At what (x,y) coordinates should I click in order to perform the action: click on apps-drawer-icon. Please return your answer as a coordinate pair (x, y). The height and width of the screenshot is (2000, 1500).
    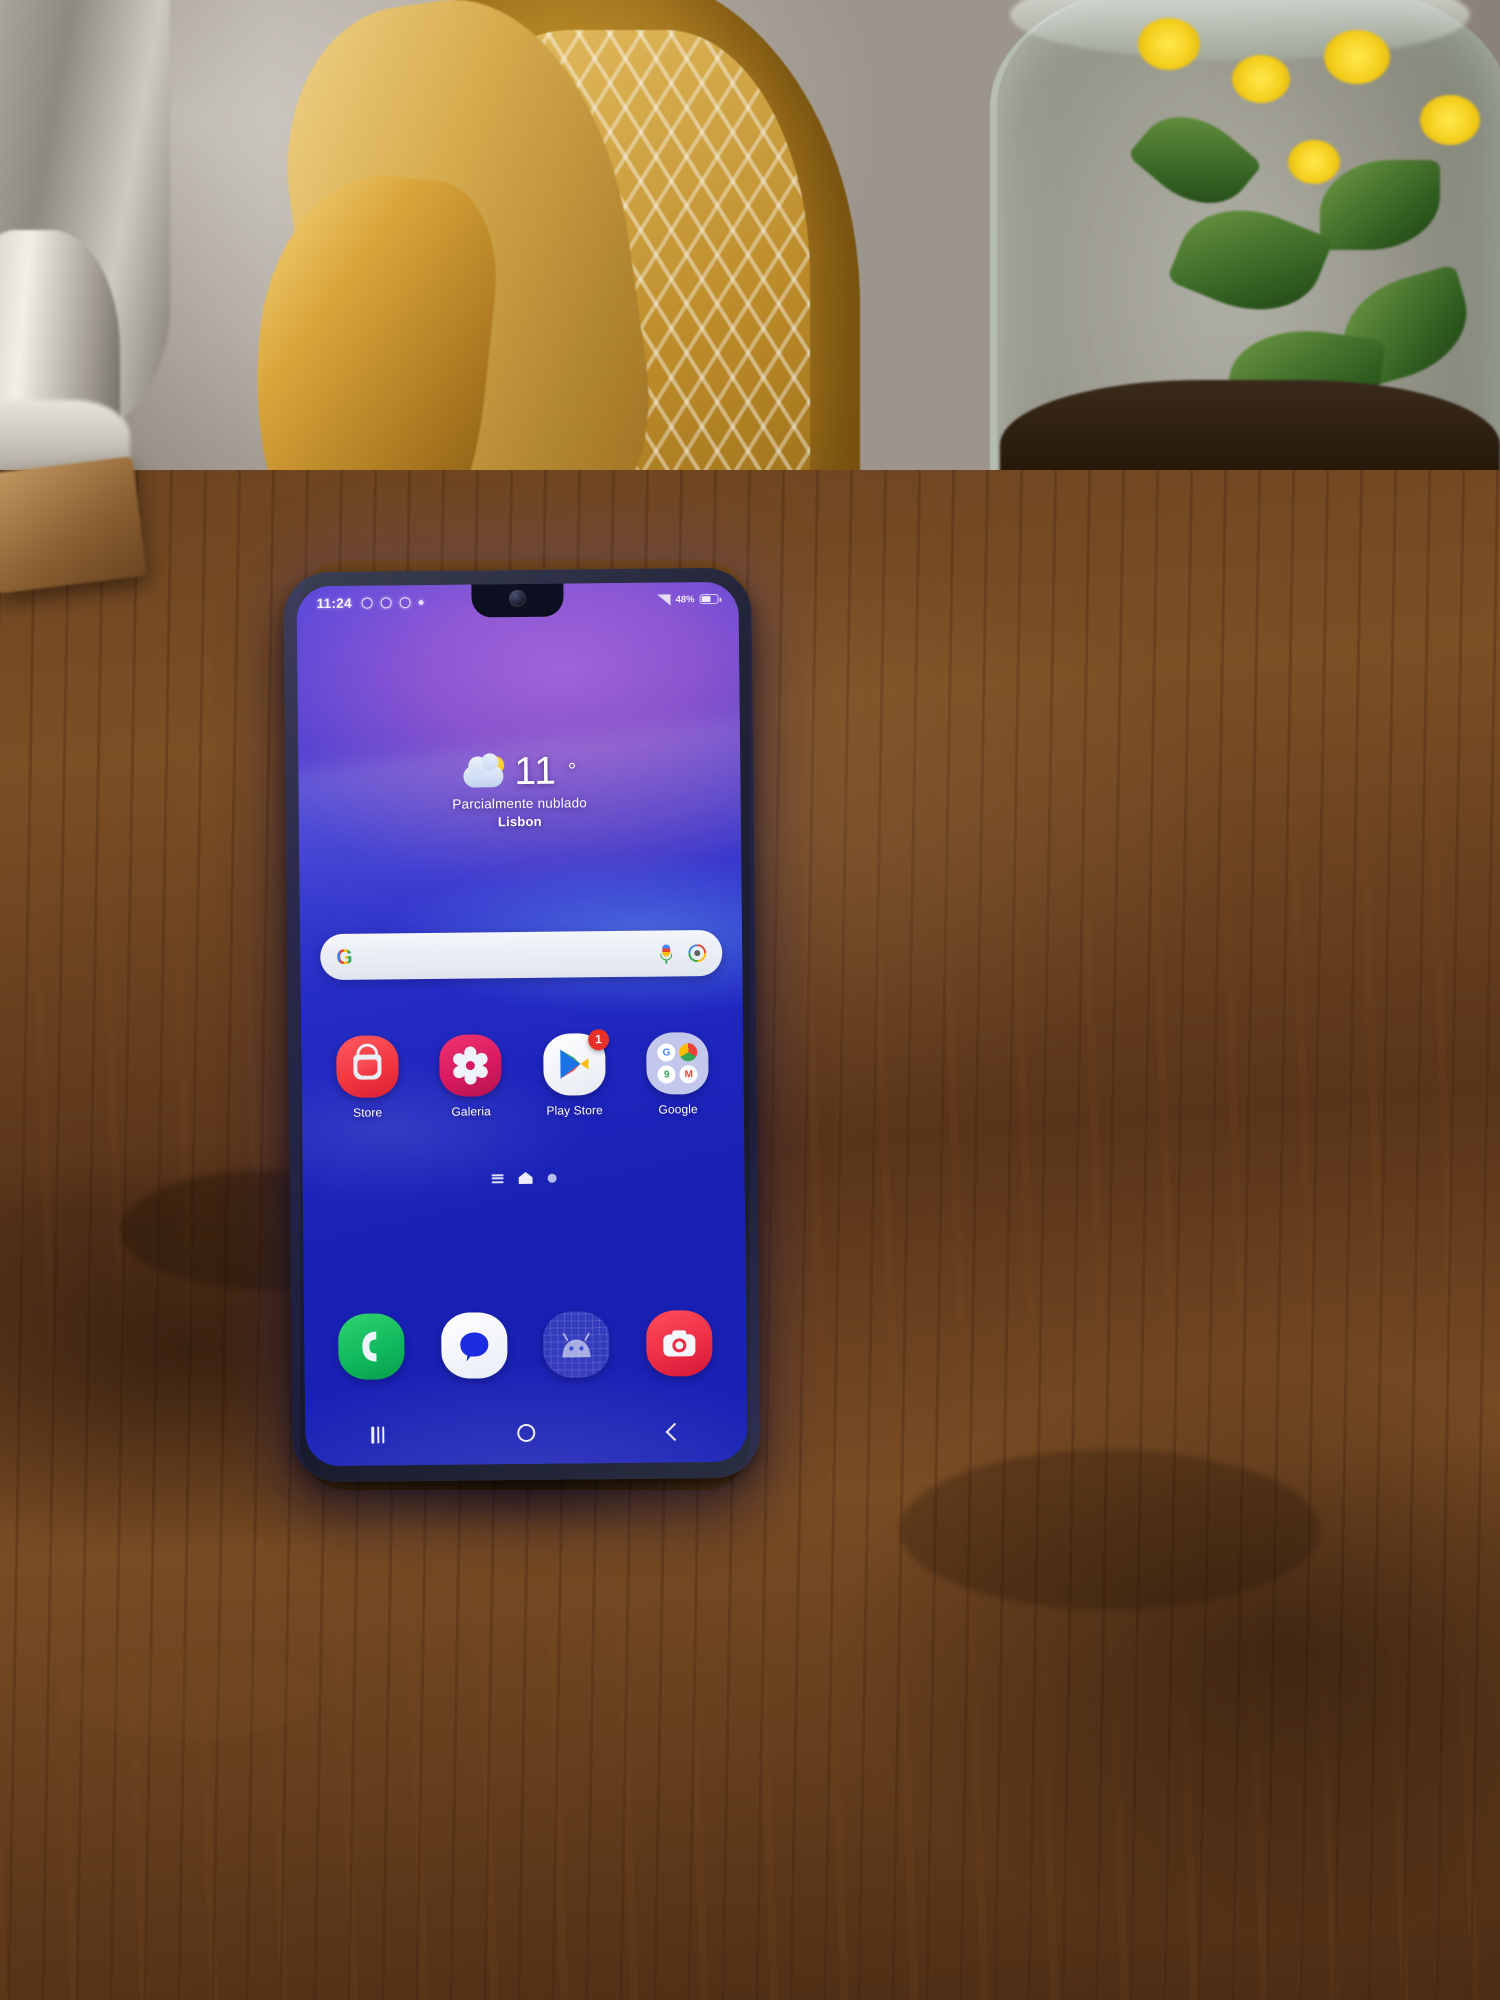
    Looking at the image, I should click on (576, 1344).